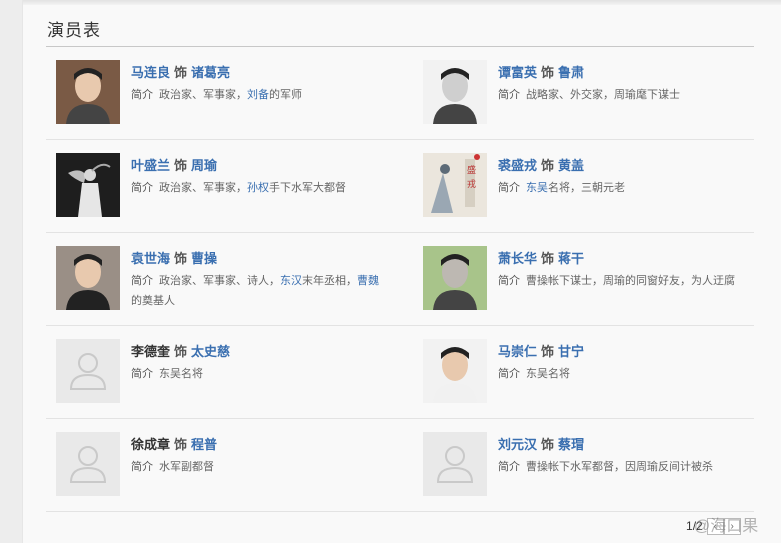 The width and height of the screenshot is (781, 543). I want to click on description-text: 战略家、外交家，周瑜麾下谋士, so click(603, 95).